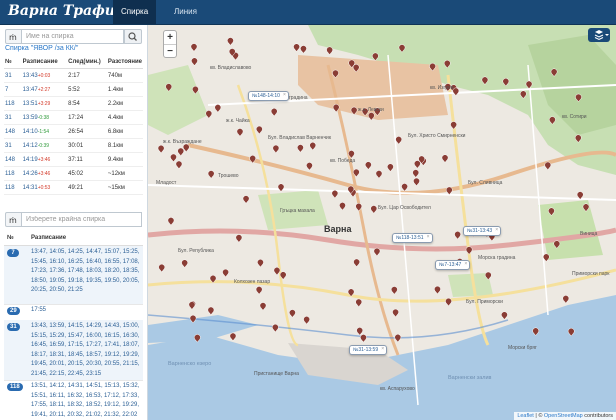 Image resolution: width=616 pixels, height=420 pixels. Describe the element at coordinates (185, 12) in the screenshot. I see `tab-line: Линия` at that location.